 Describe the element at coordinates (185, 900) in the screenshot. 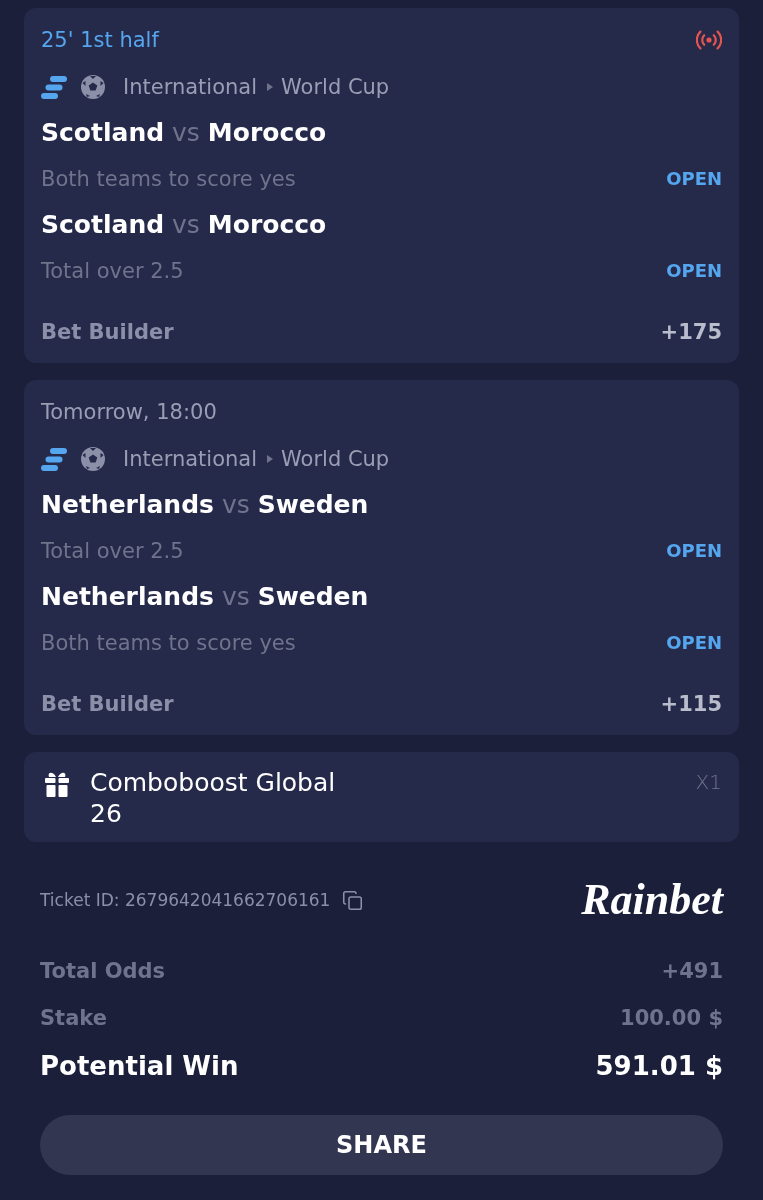

I see `ticket-id: Ticket ID: 2679642041662706161` at that location.